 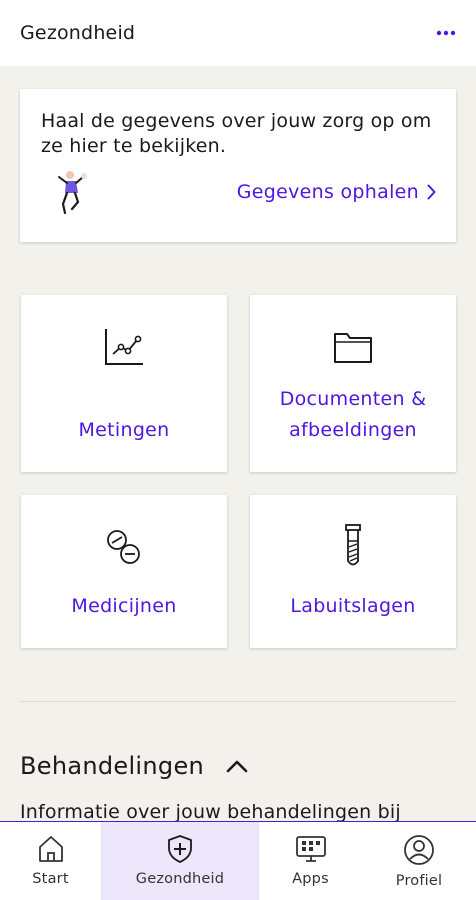 I want to click on fetch-data-link-label: Gegevens ophalen, so click(x=327, y=192).